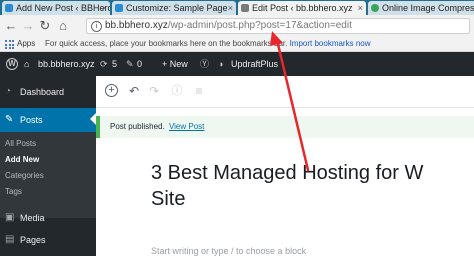 The height and width of the screenshot is (256, 474). I want to click on editor-toolbar: + ↶ ↷ ⓘ ≡, so click(285, 92).